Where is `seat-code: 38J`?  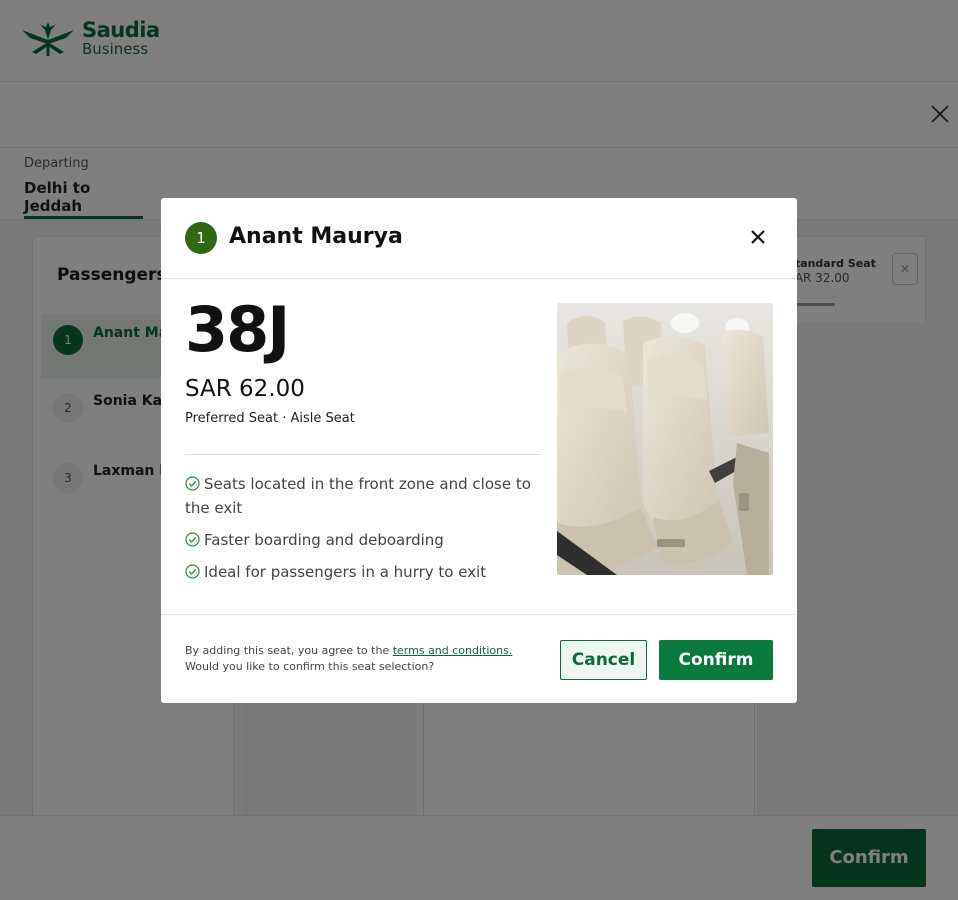 seat-code: 38J is located at coordinates (237, 329).